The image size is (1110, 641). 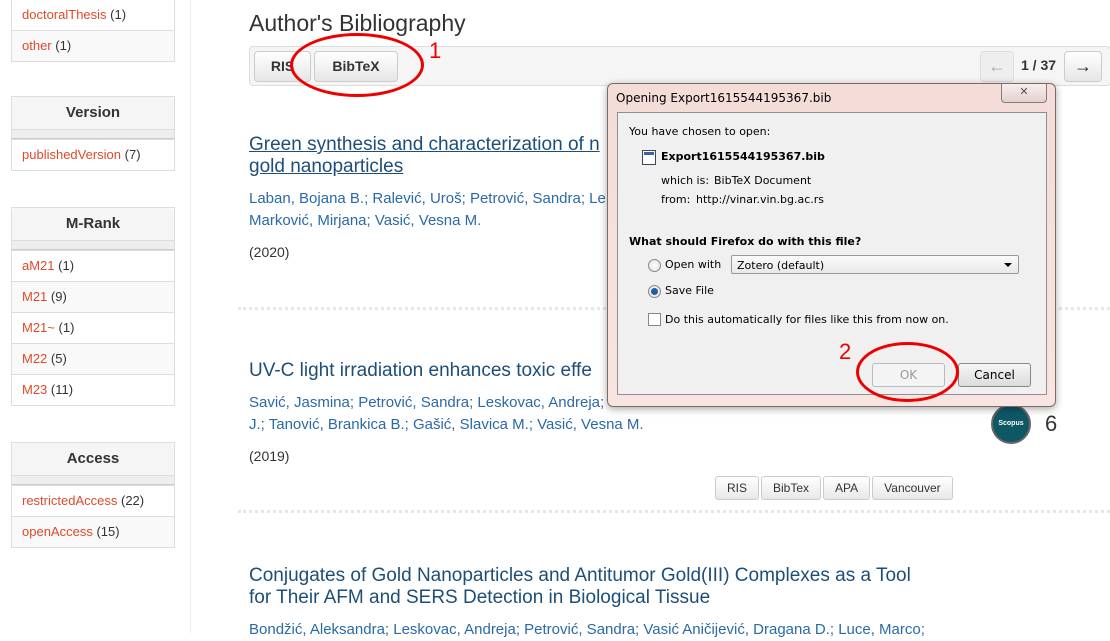 What do you see at coordinates (435, 50) in the screenshot?
I see `annotation-number-1: 1` at bounding box center [435, 50].